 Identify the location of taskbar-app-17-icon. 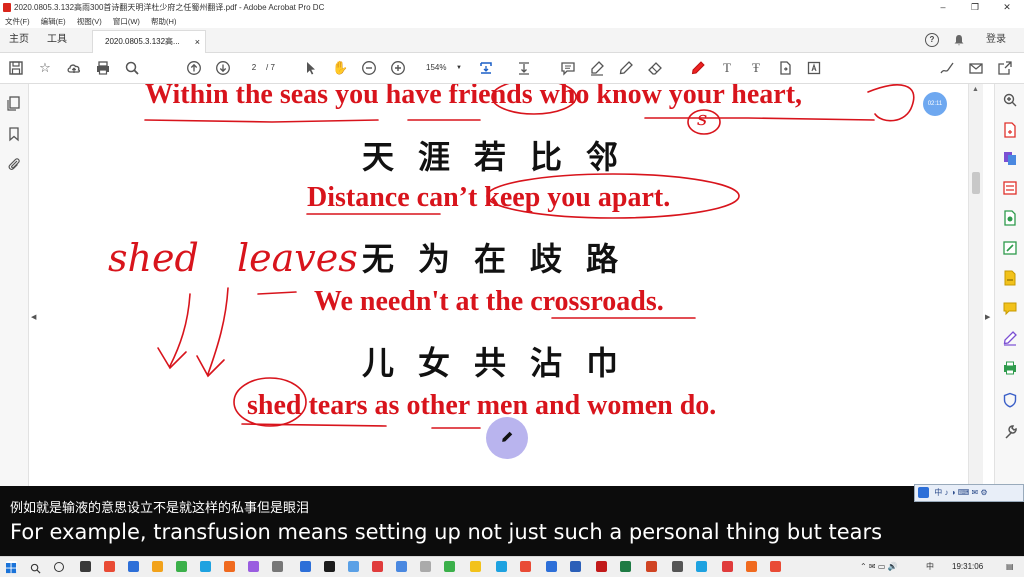
(501, 566).